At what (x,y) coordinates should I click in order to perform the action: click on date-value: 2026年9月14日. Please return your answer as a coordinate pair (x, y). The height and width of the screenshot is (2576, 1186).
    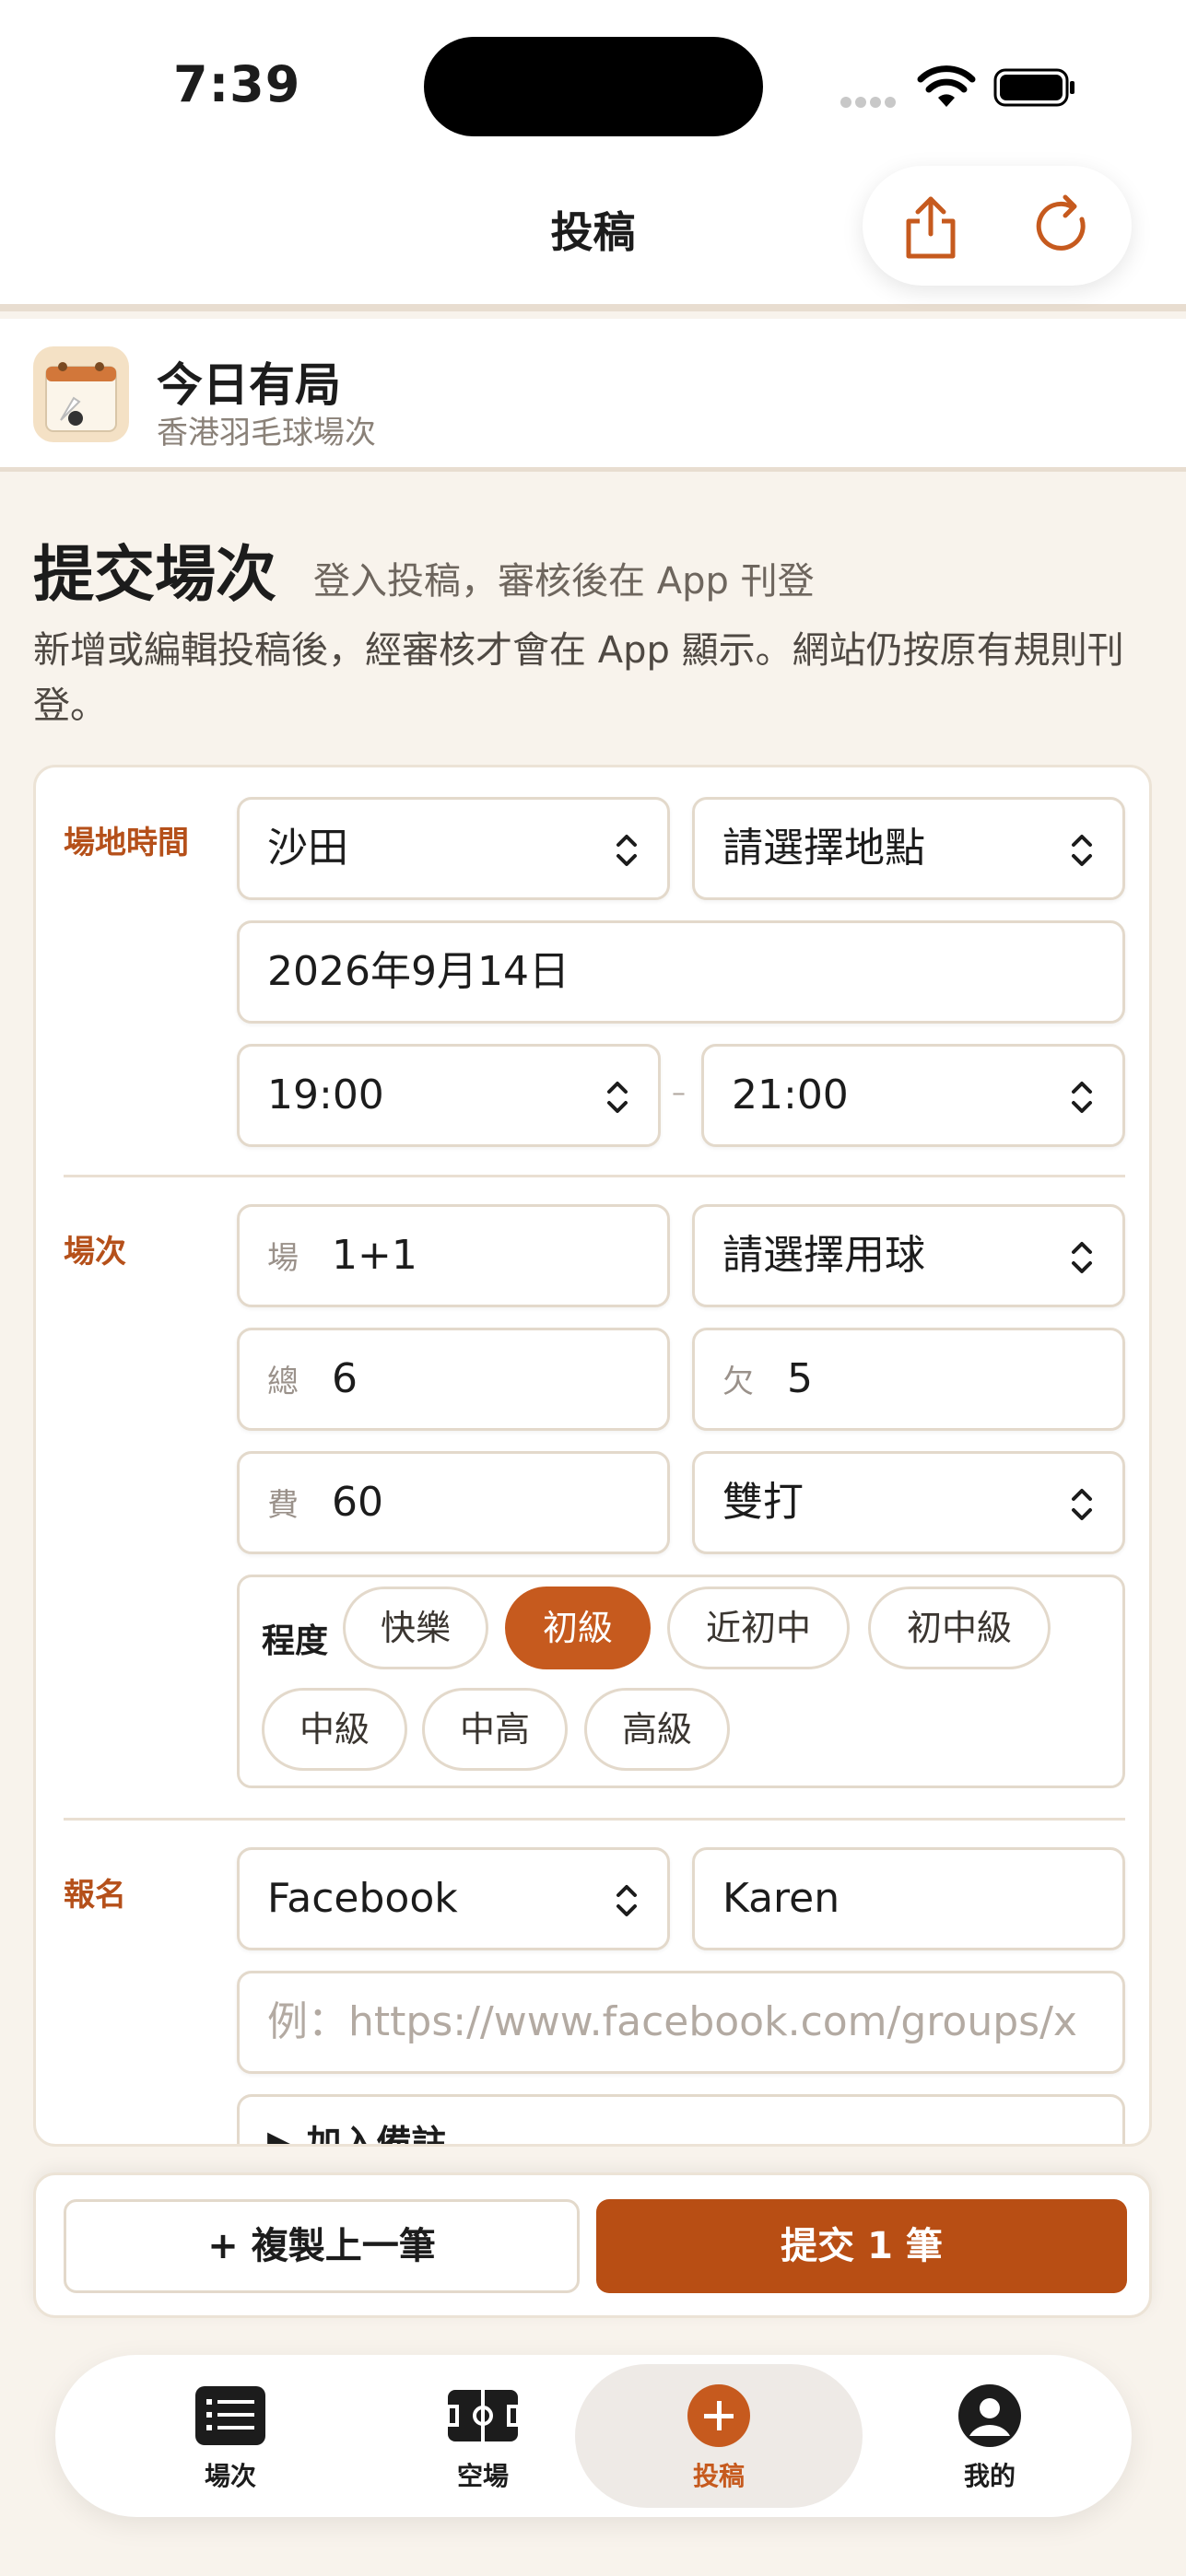
    Looking at the image, I should click on (418, 971).